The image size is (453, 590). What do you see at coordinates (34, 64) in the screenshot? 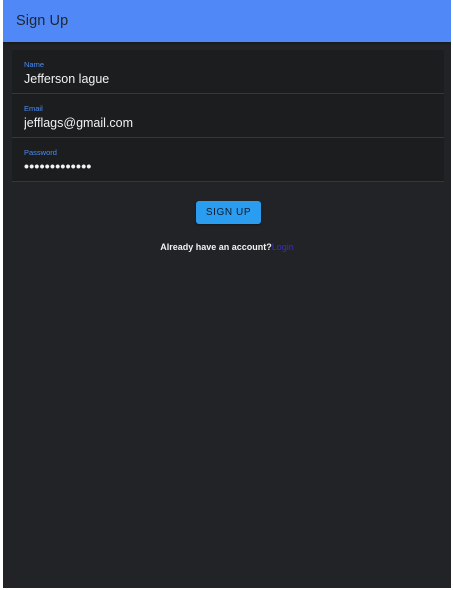
I see `name-field-label: Name` at bounding box center [34, 64].